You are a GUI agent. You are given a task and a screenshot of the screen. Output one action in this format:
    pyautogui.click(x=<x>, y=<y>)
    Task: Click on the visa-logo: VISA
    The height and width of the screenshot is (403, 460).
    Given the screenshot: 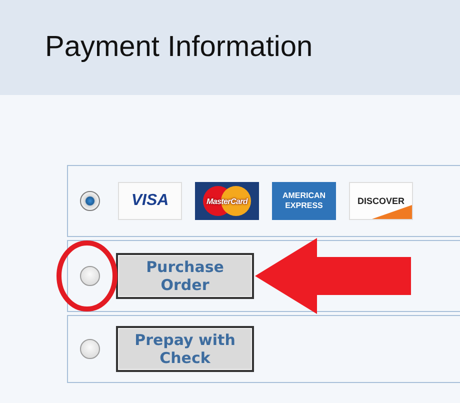 What is the action you would take?
    pyautogui.click(x=150, y=201)
    